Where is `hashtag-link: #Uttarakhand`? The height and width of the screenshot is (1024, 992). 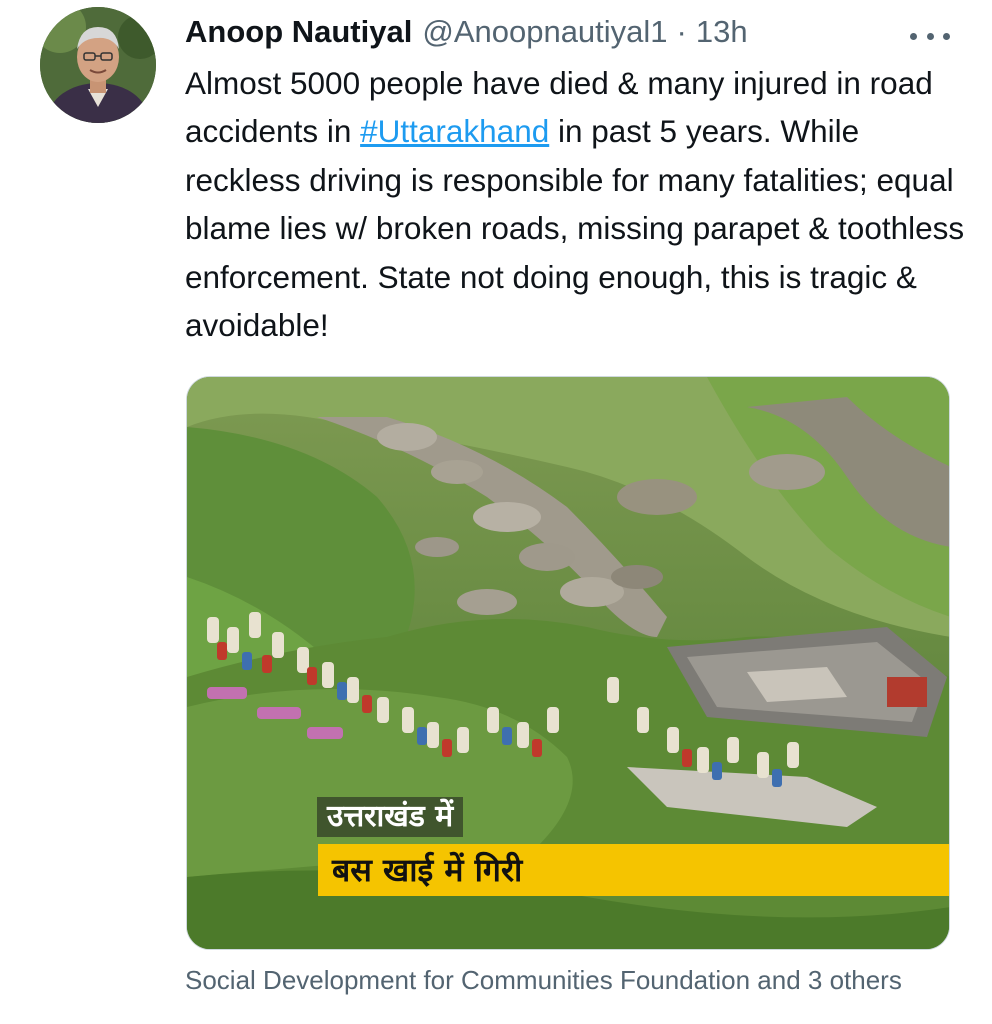
hashtag-link: #Uttarakhand is located at coordinates (454, 131).